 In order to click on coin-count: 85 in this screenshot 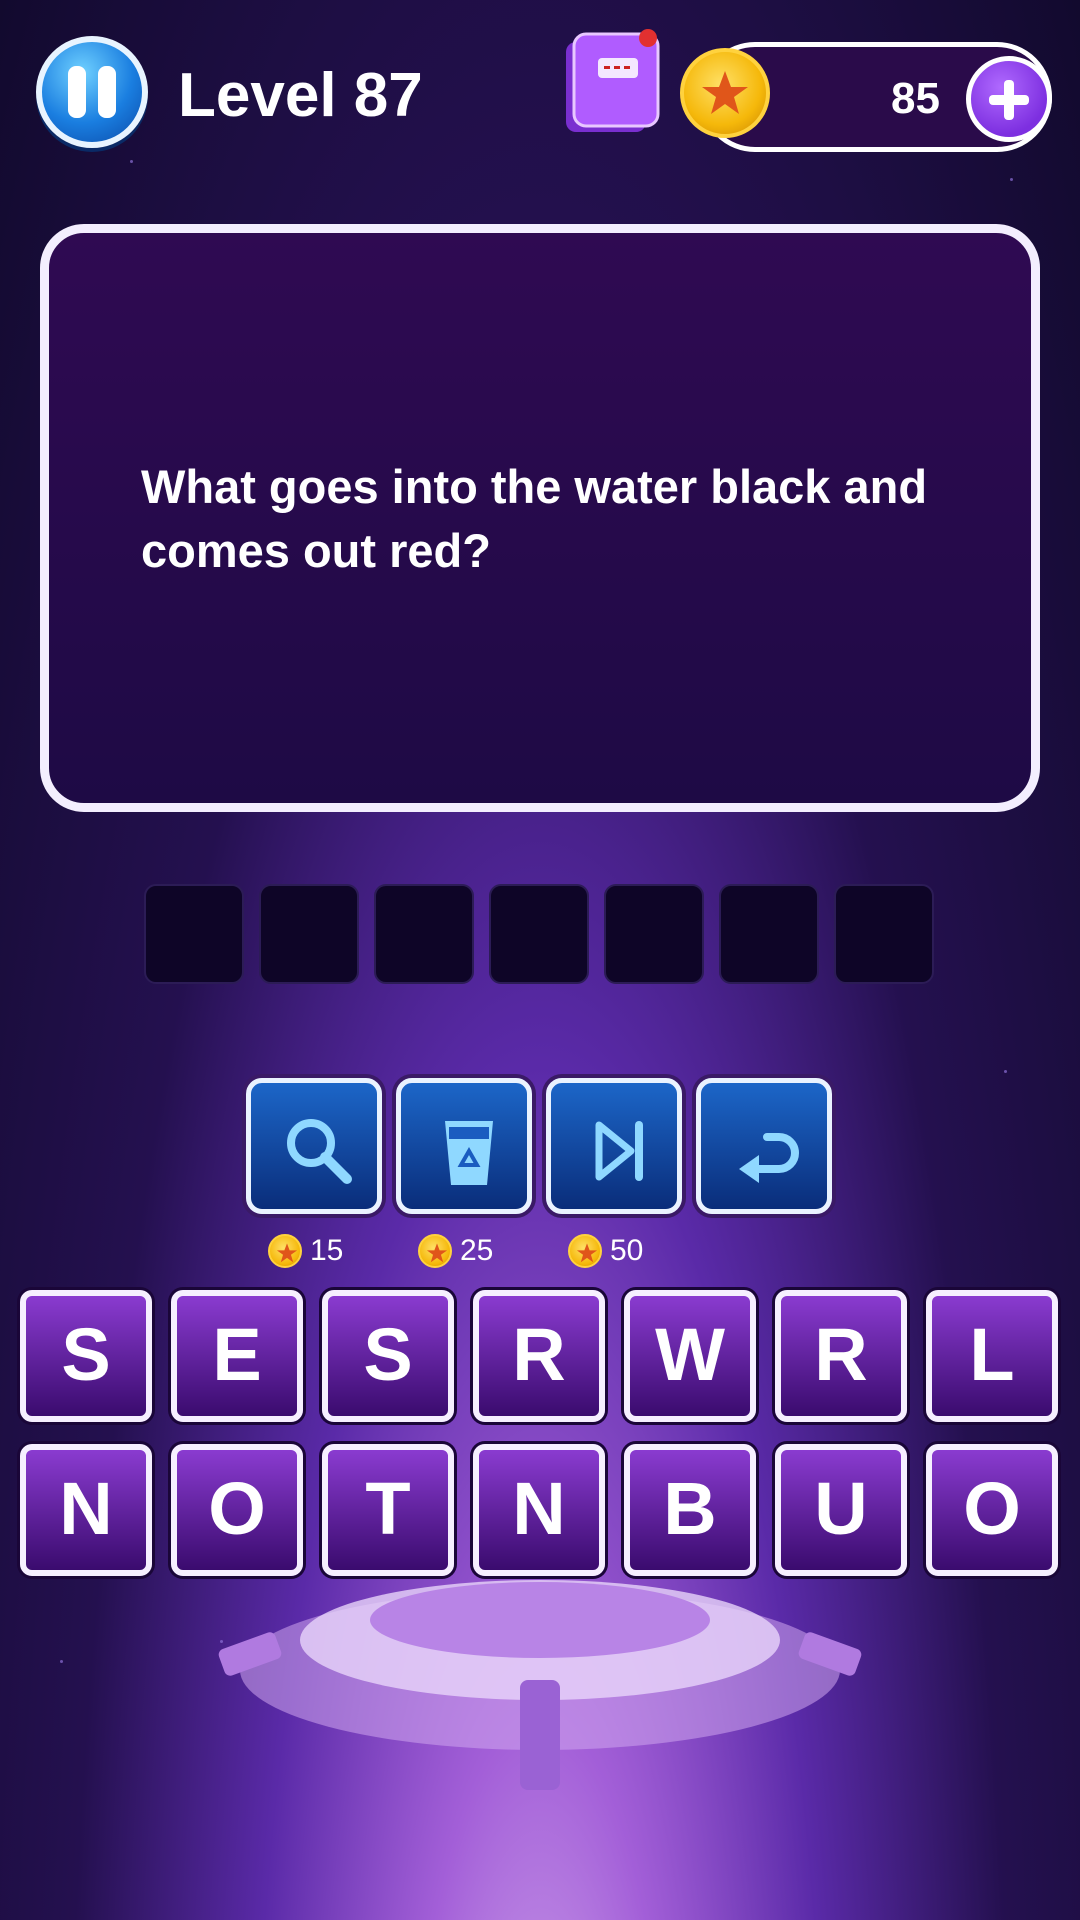, I will do `click(915, 98)`.